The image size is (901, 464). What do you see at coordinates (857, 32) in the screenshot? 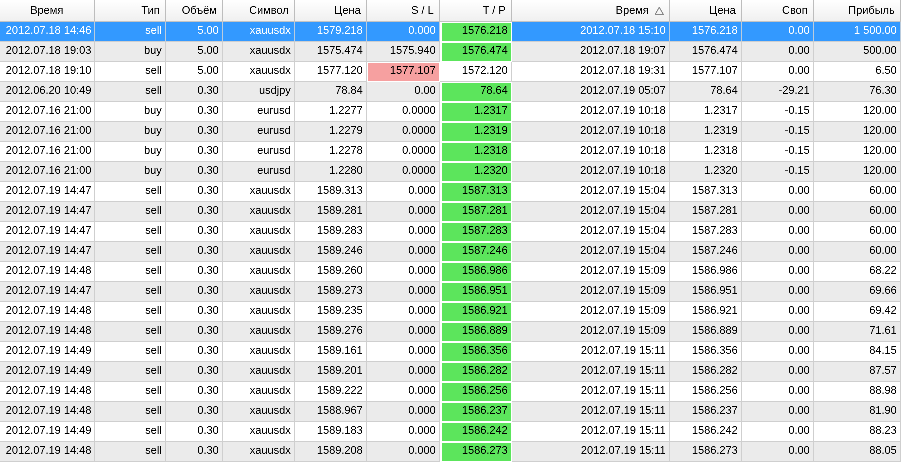
I see `table-cell: 1 500.00` at bounding box center [857, 32].